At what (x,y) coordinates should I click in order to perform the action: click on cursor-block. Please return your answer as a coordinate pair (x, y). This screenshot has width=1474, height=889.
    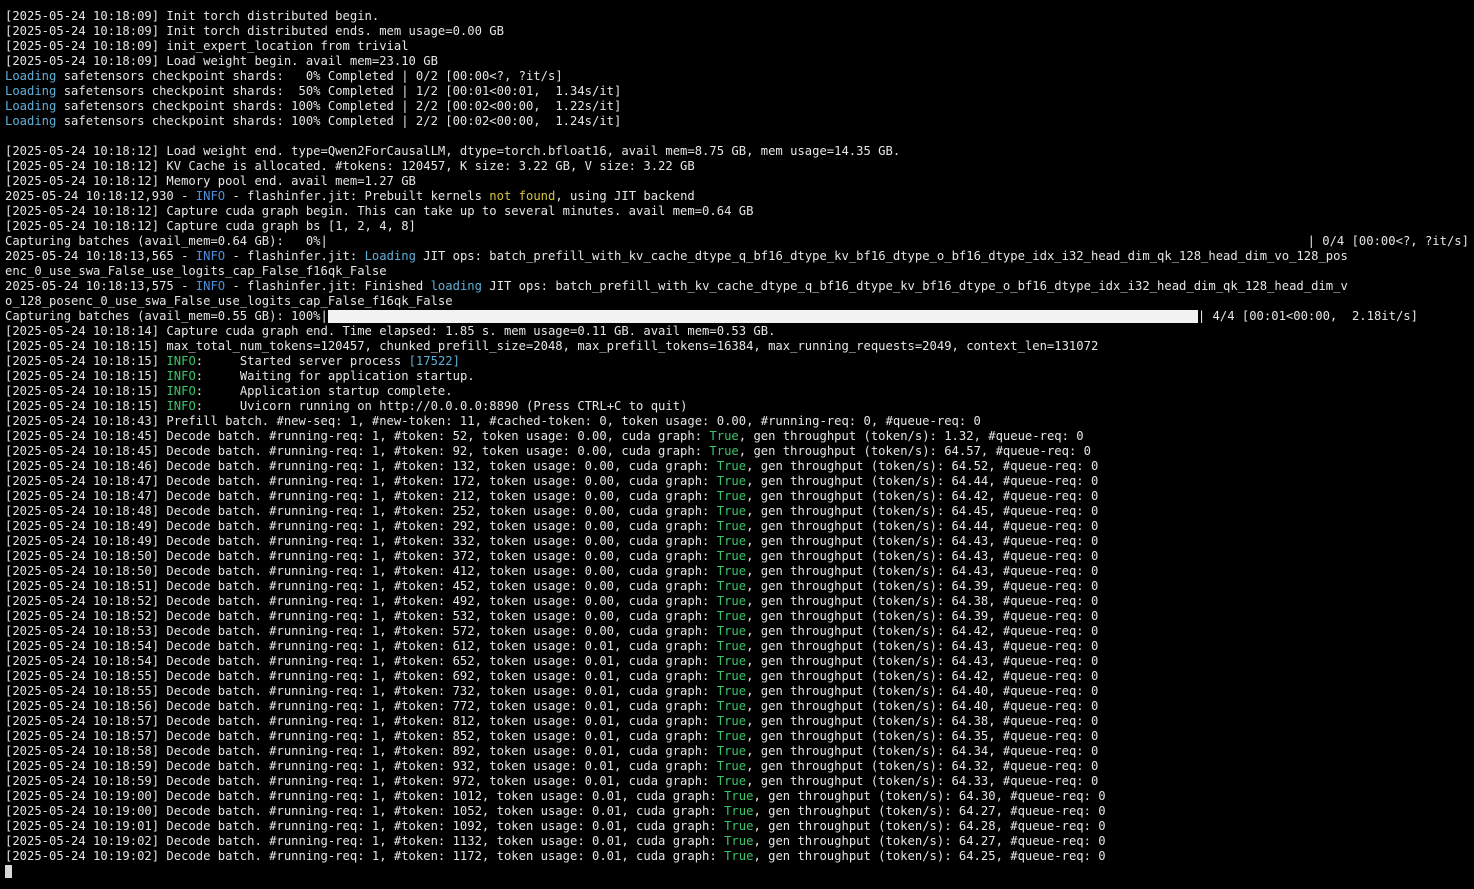
    Looking at the image, I should click on (8, 871).